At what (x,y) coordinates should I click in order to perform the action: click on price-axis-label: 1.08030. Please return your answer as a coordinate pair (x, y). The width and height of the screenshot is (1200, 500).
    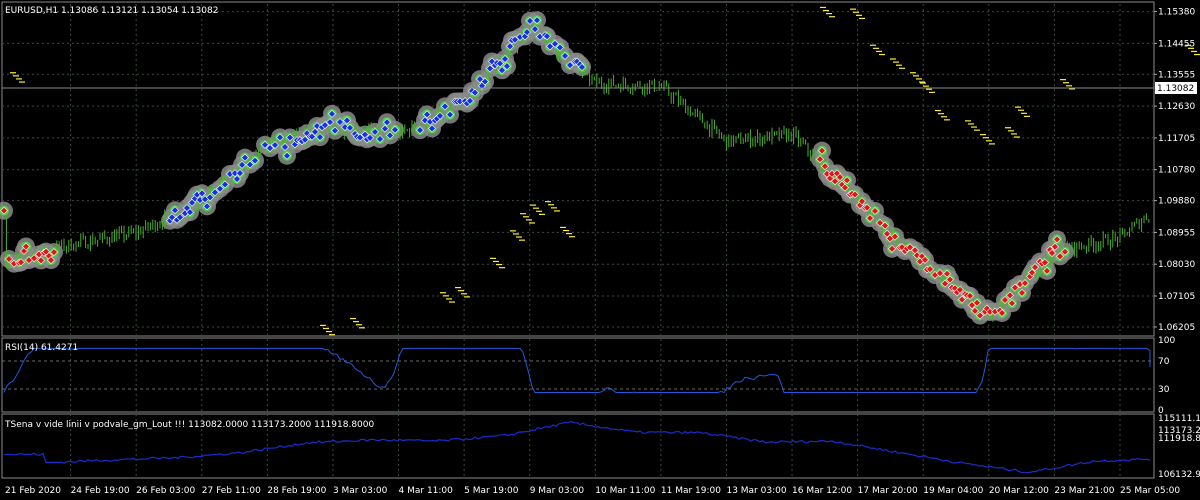
    Looking at the image, I should click on (1176, 265).